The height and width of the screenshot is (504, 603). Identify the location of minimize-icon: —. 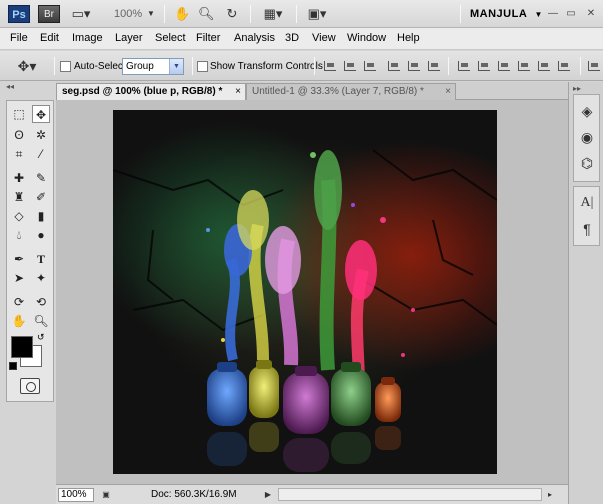
(553, 13).